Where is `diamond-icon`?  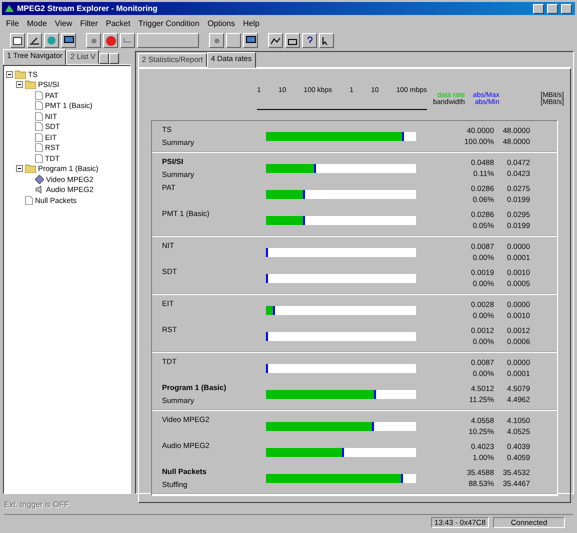 diamond-icon is located at coordinates (39, 179).